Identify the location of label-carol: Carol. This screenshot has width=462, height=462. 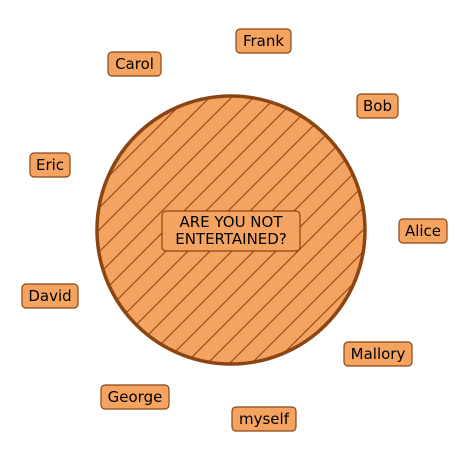
(134, 64).